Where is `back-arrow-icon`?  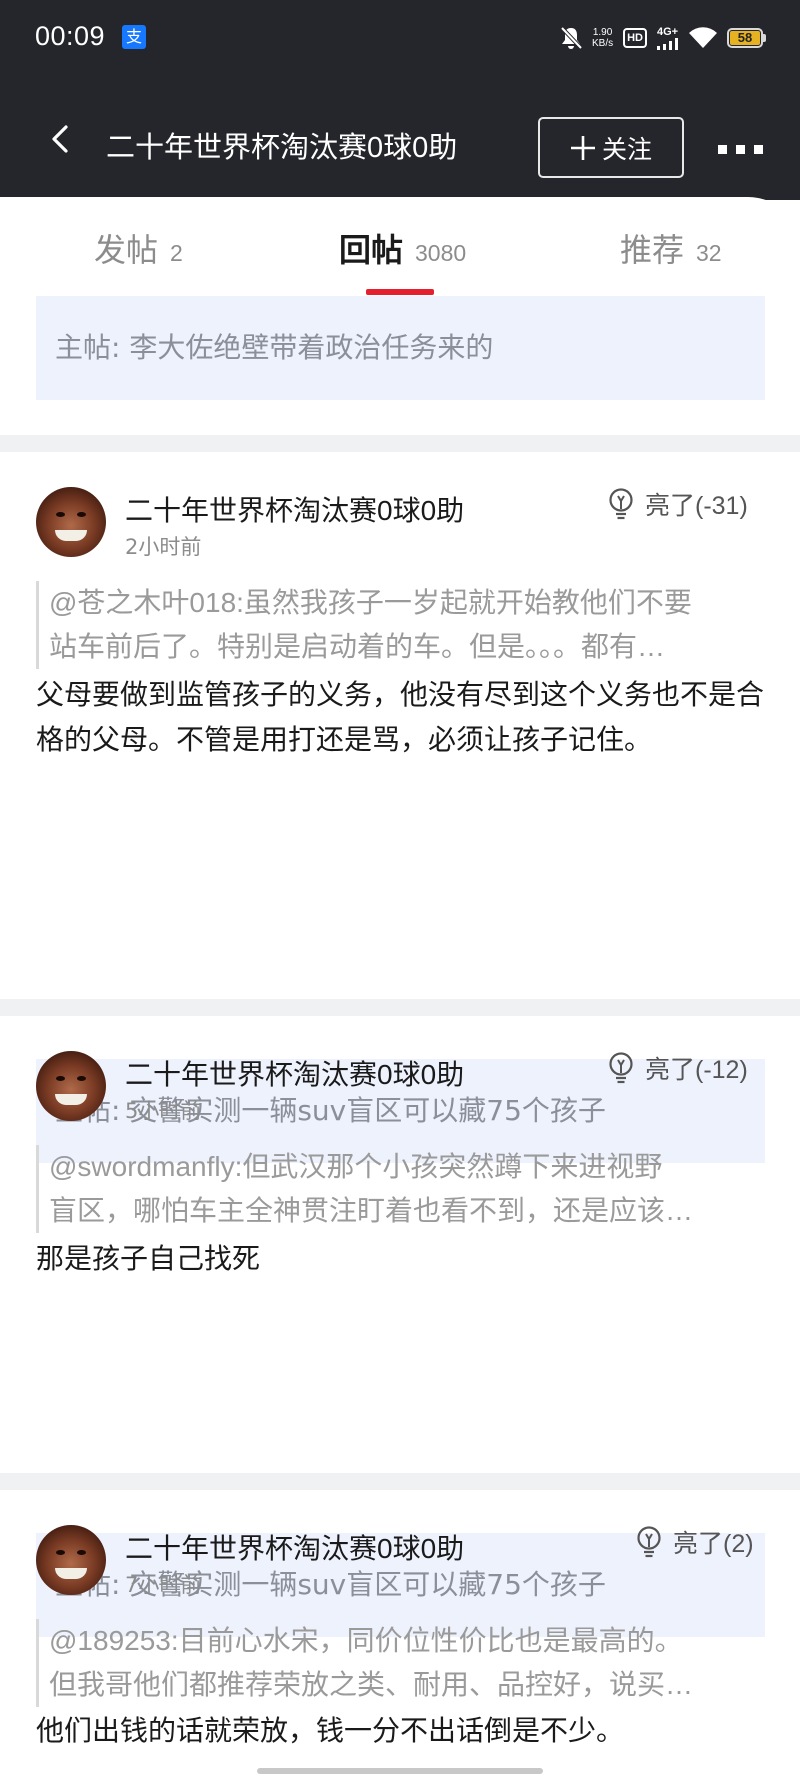
back-arrow-icon is located at coordinates (61, 139).